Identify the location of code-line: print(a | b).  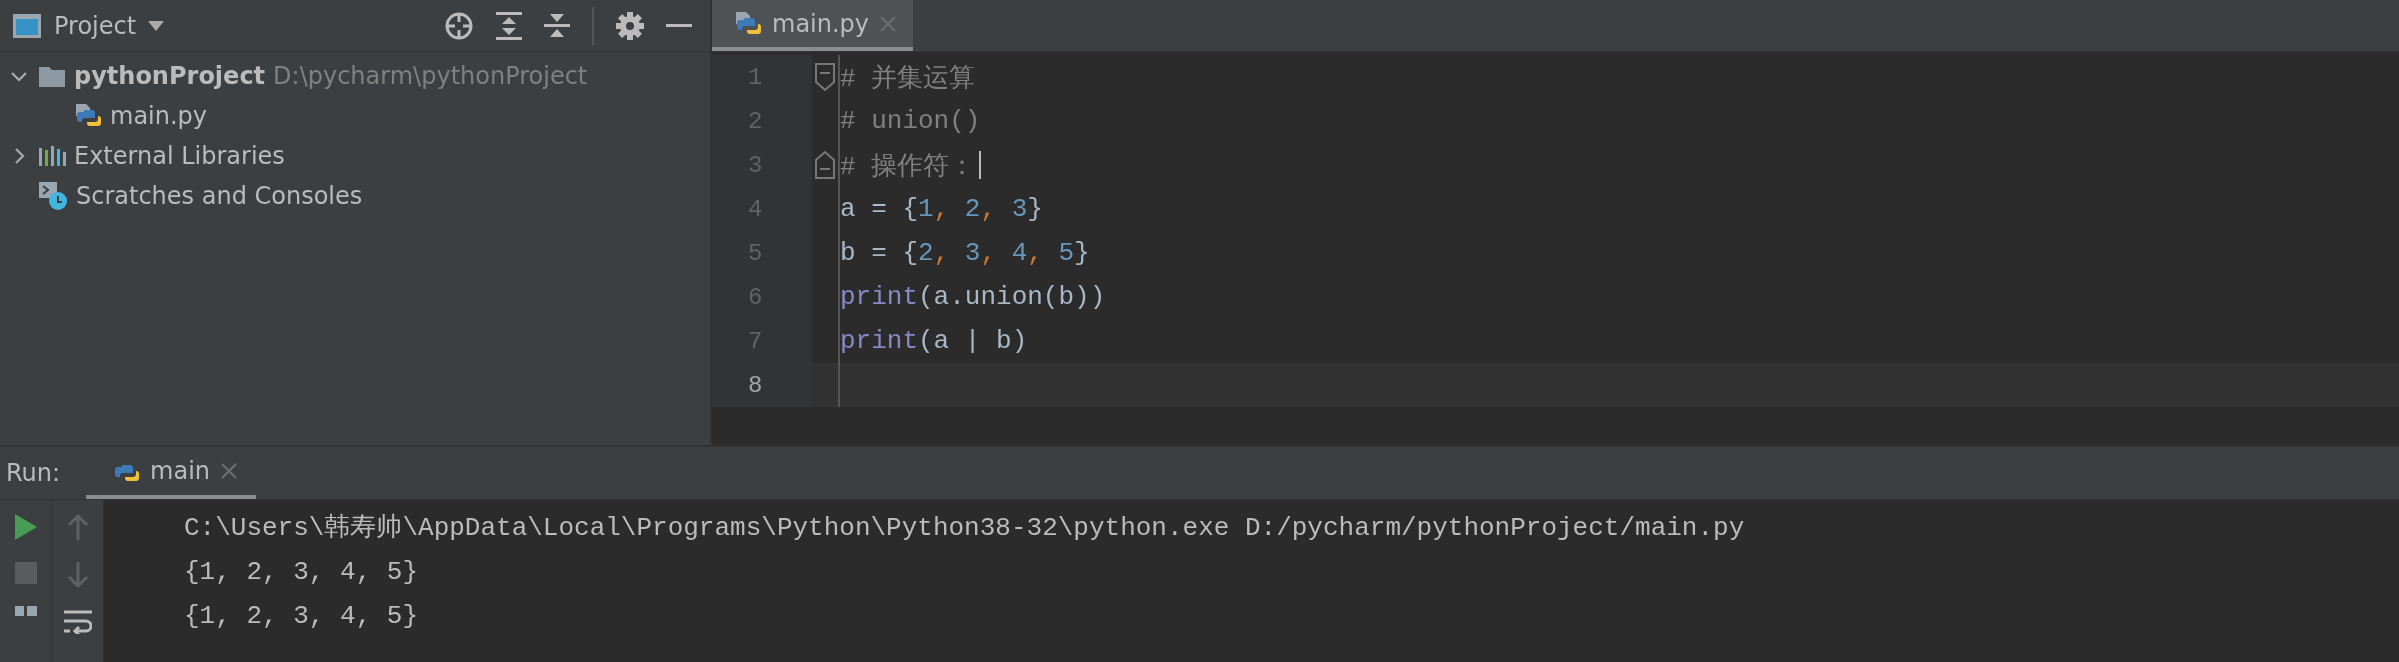
(934, 341).